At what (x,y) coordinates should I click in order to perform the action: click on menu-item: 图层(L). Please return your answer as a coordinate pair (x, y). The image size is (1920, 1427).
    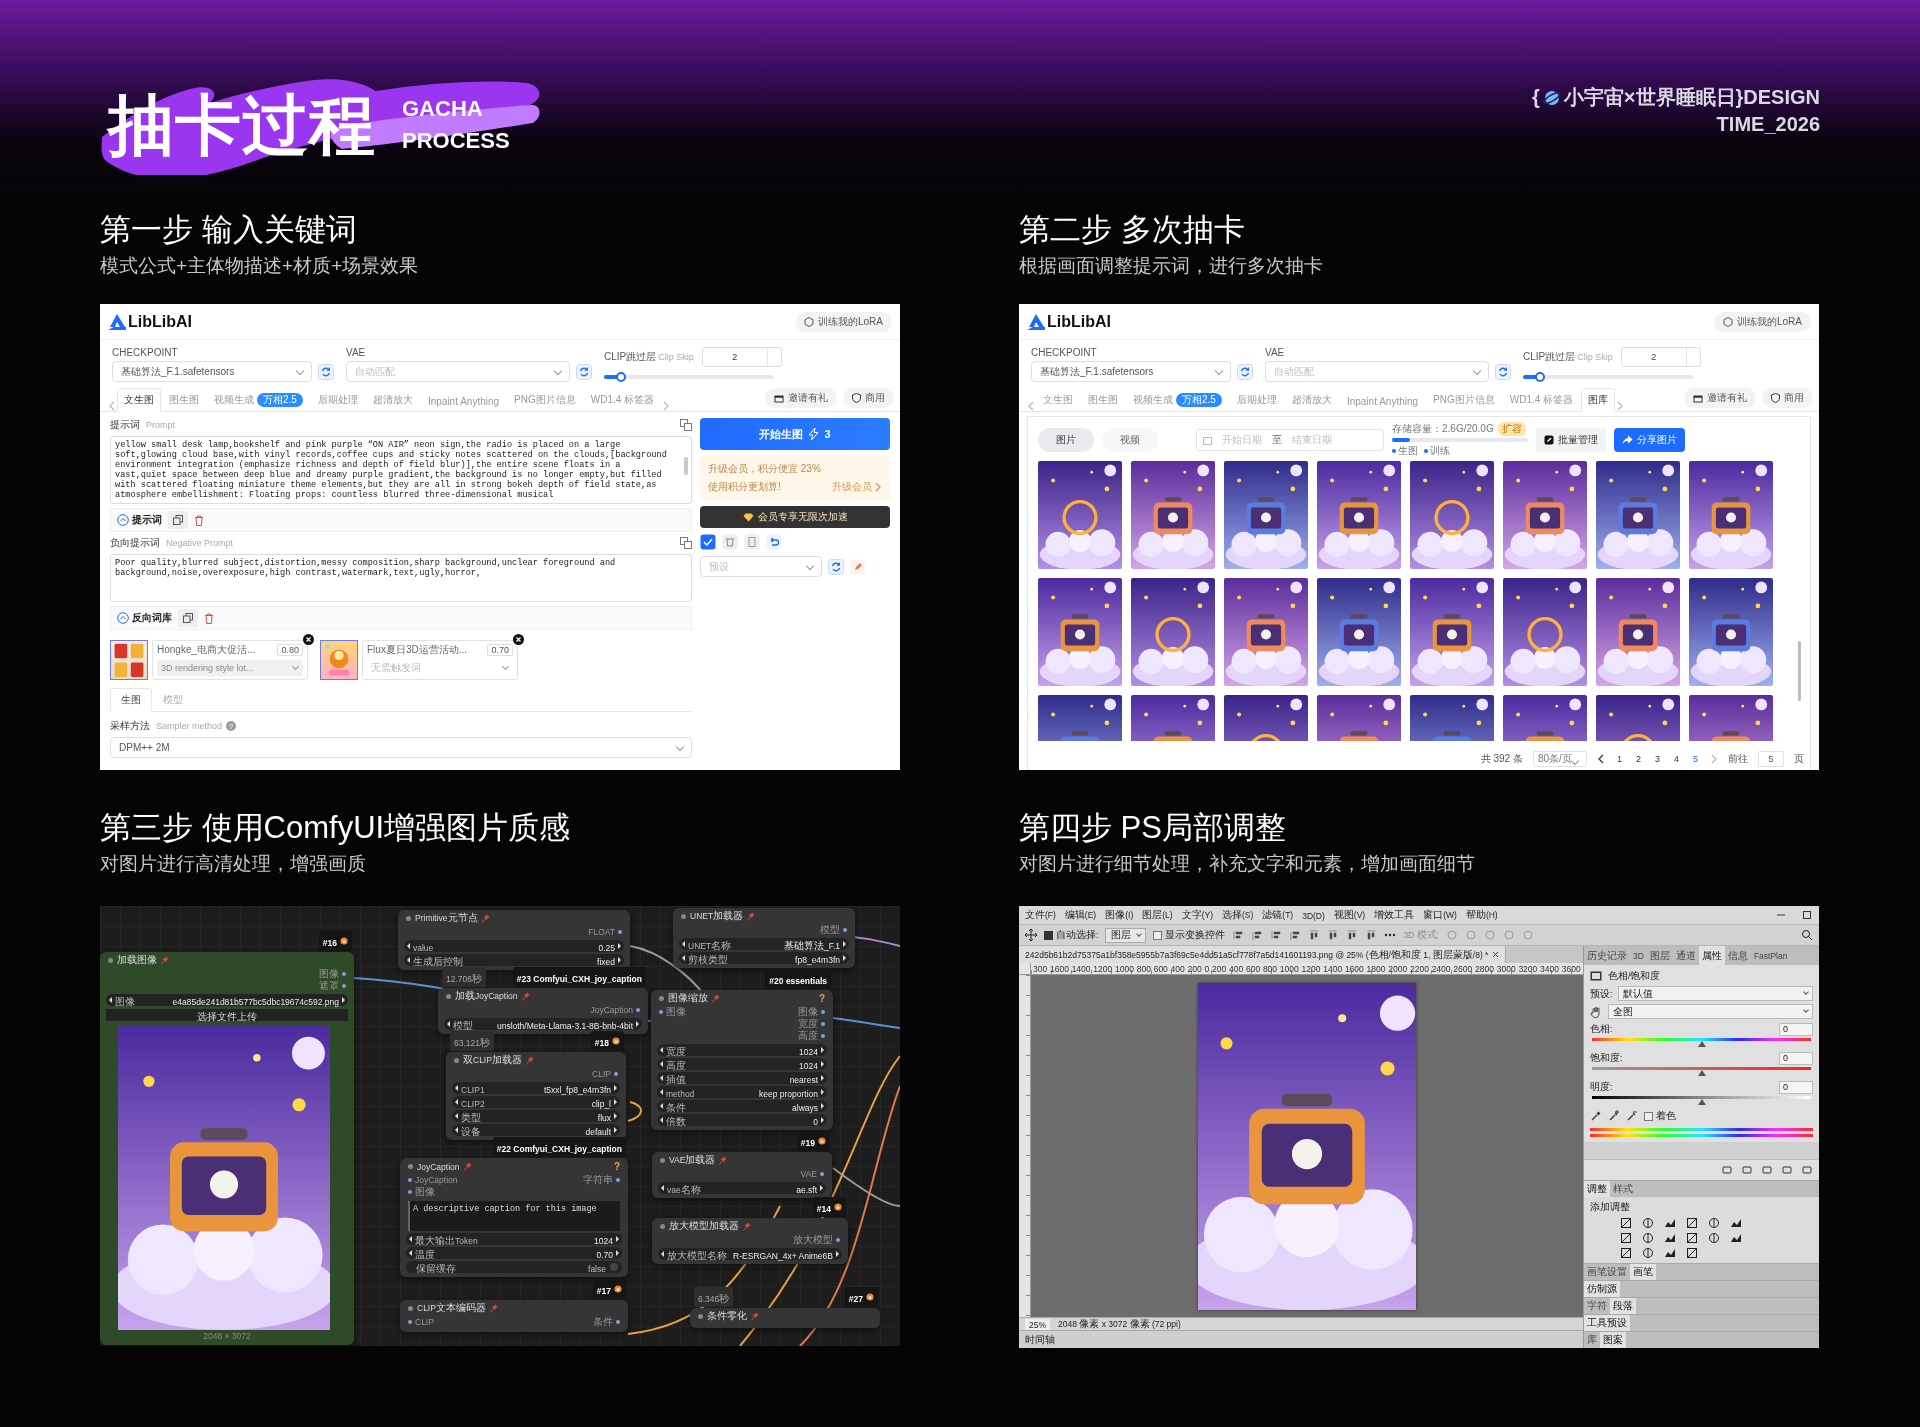
    Looking at the image, I should click on (1157, 915).